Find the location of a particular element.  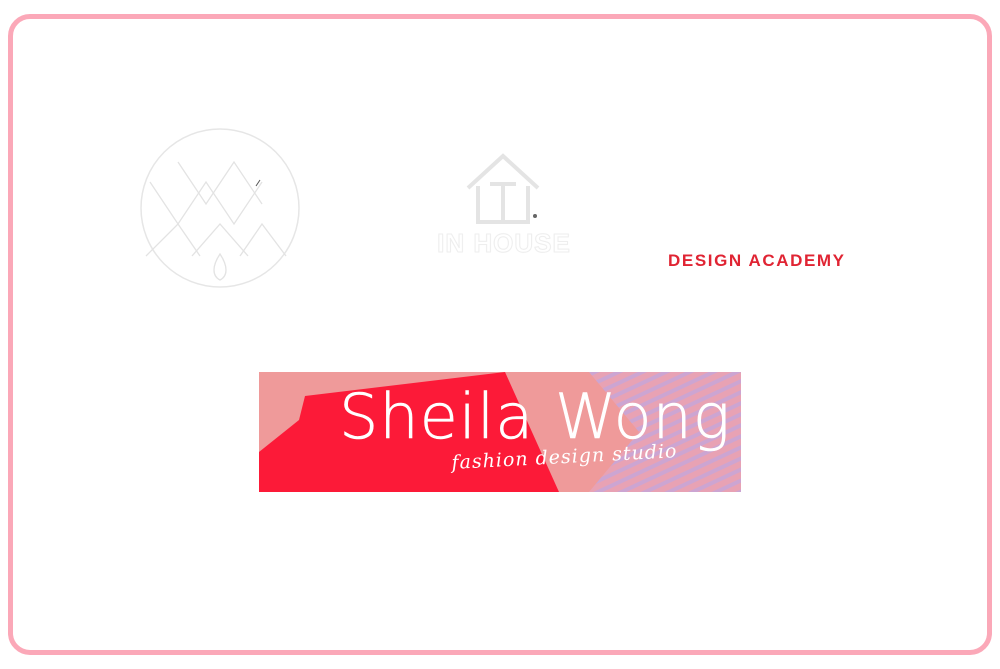

design-academy-logo: DESIGN ACADEMY is located at coordinates (757, 260).